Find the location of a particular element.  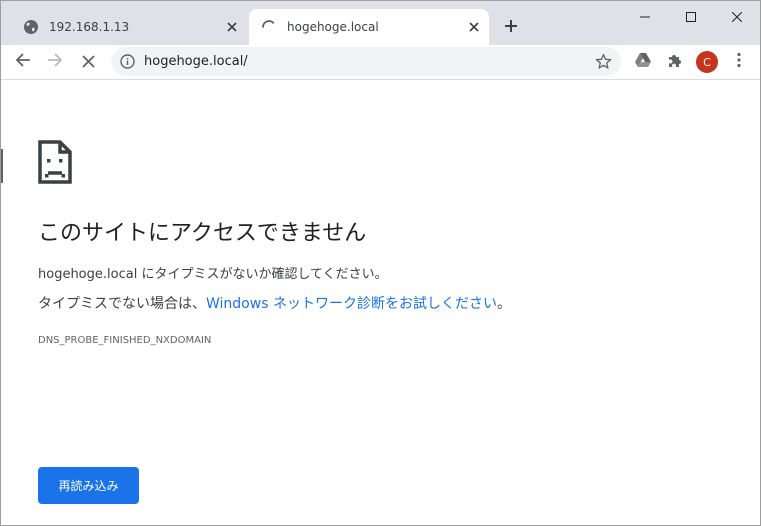

maximize-button is located at coordinates (691, 16).